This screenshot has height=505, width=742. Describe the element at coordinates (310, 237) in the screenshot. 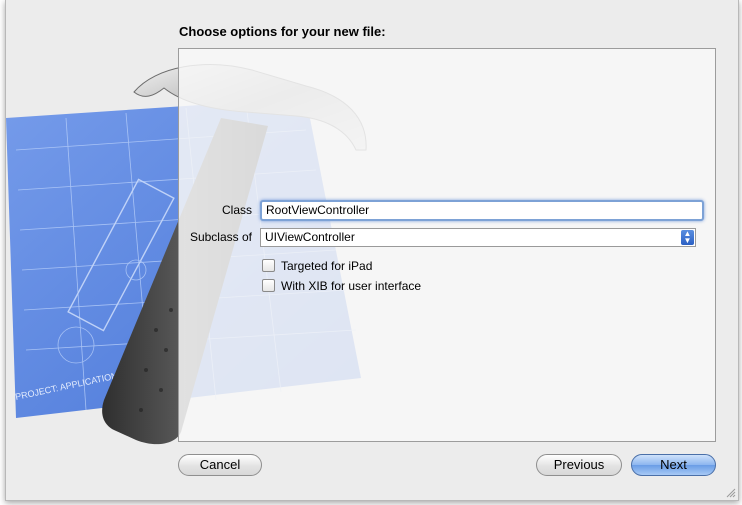

I see `subclass-value: UIViewController` at that location.